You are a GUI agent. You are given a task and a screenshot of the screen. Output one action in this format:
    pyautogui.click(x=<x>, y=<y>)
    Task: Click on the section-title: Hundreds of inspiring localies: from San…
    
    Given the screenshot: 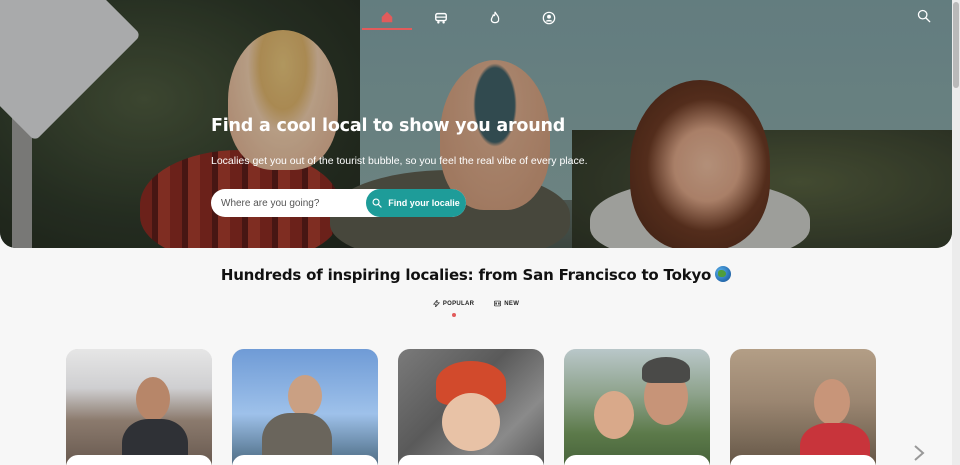 What is the action you would take?
    pyautogui.click(x=476, y=275)
    